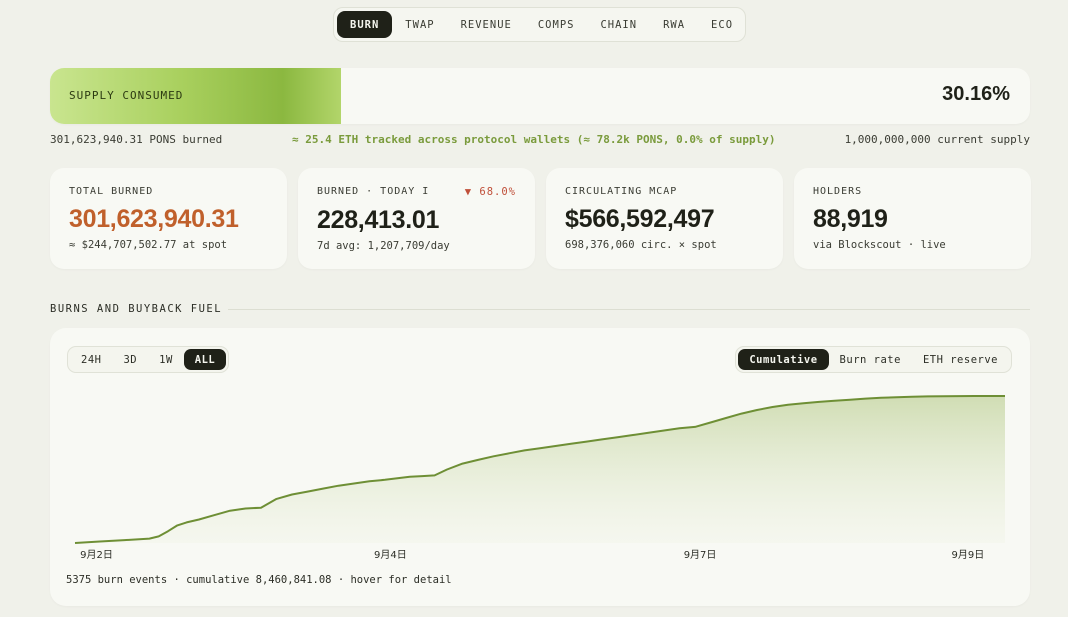 The height and width of the screenshot is (617, 1068). What do you see at coordinates (383, 246) in the screenshot?
I see `seven-day-average: 7d avg: 1,207,709/day` at bounding box center [383, 246].